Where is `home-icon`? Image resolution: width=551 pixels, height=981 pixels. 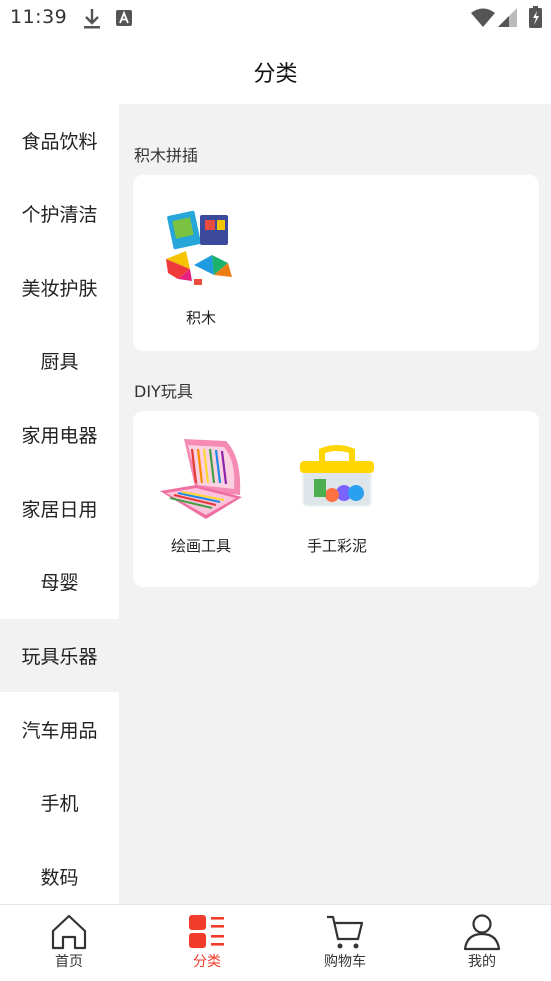 home-icon is located at coordinates (69, 932).